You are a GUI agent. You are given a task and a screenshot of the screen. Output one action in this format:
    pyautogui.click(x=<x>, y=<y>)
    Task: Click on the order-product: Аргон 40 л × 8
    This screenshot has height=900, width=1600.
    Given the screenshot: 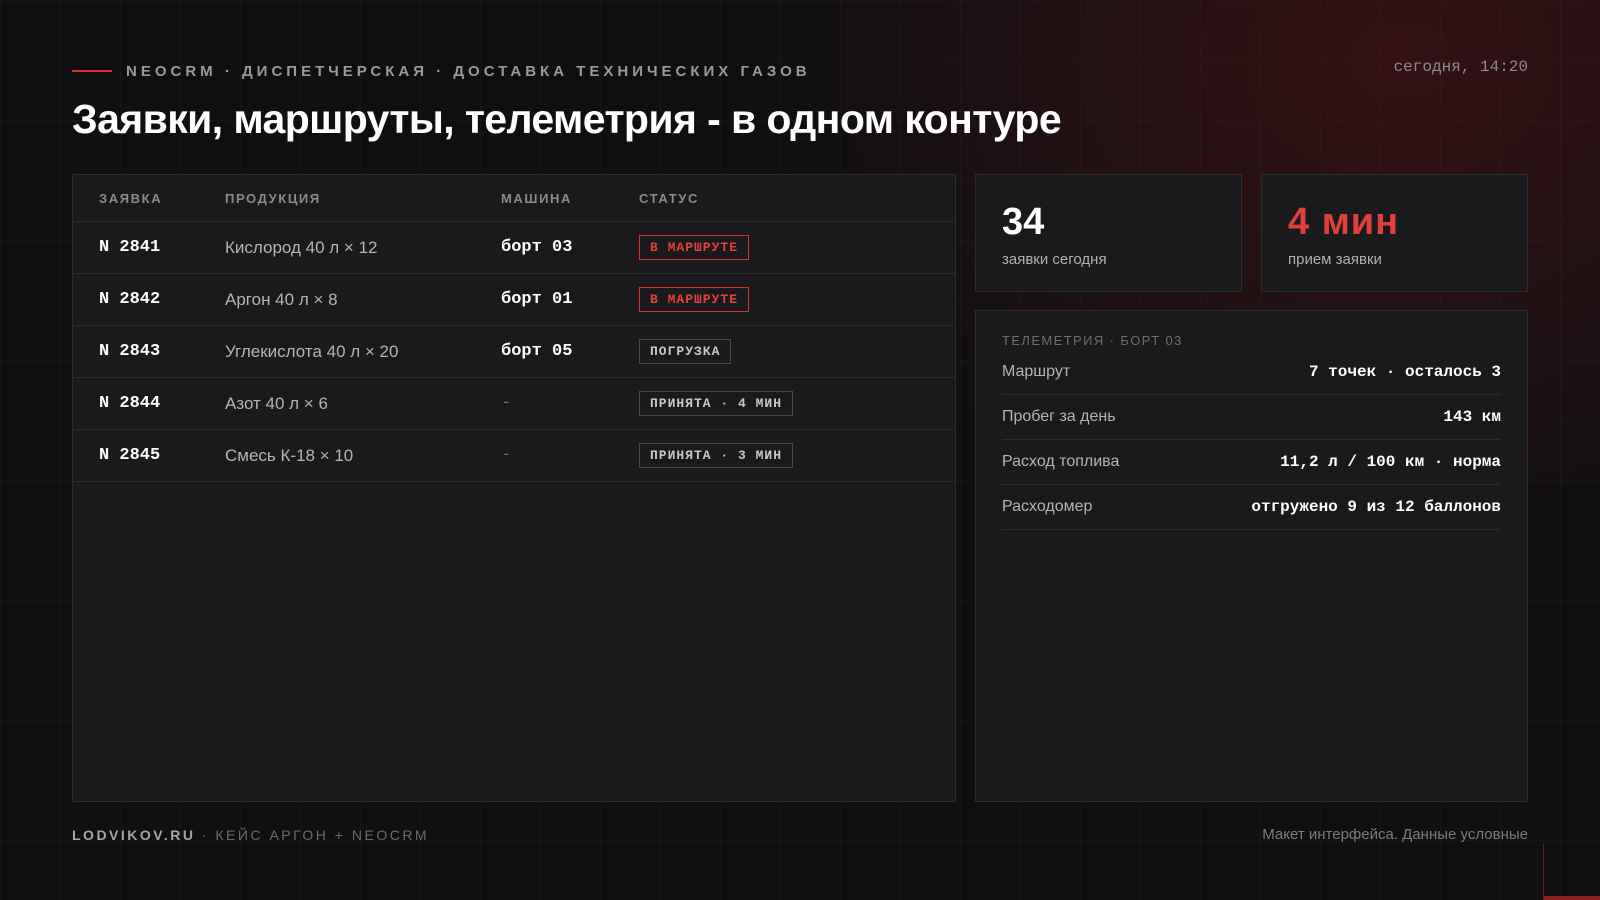 What is the action you would take?
    pyautogui.click(x=363, y=299)
    